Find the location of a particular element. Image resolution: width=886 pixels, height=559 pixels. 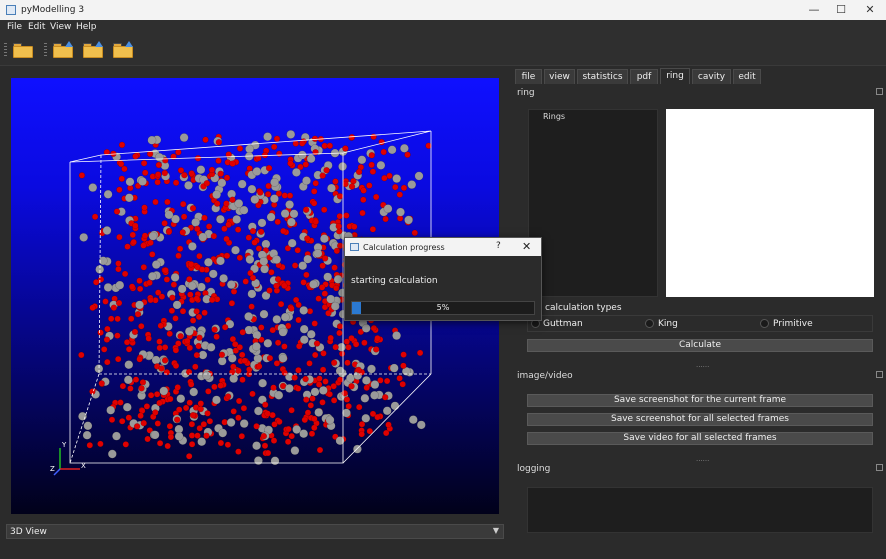

save-screenshot-all-button: Save screenshot for all selected frames is located at coordinates (700, 419).